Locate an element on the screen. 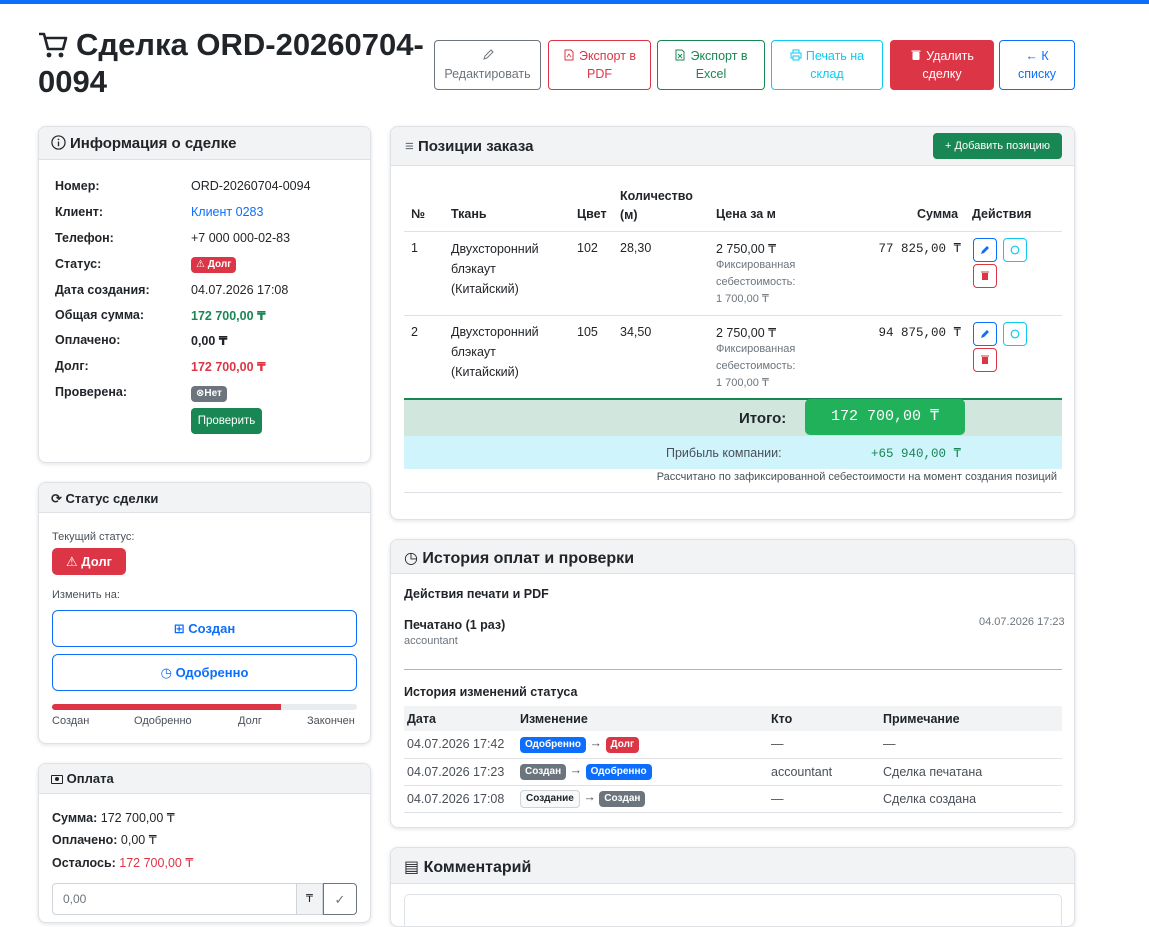 This screenshot has height=927, width=1149. deal-status-title: Статус сделки is located at coordinates (112, 498).